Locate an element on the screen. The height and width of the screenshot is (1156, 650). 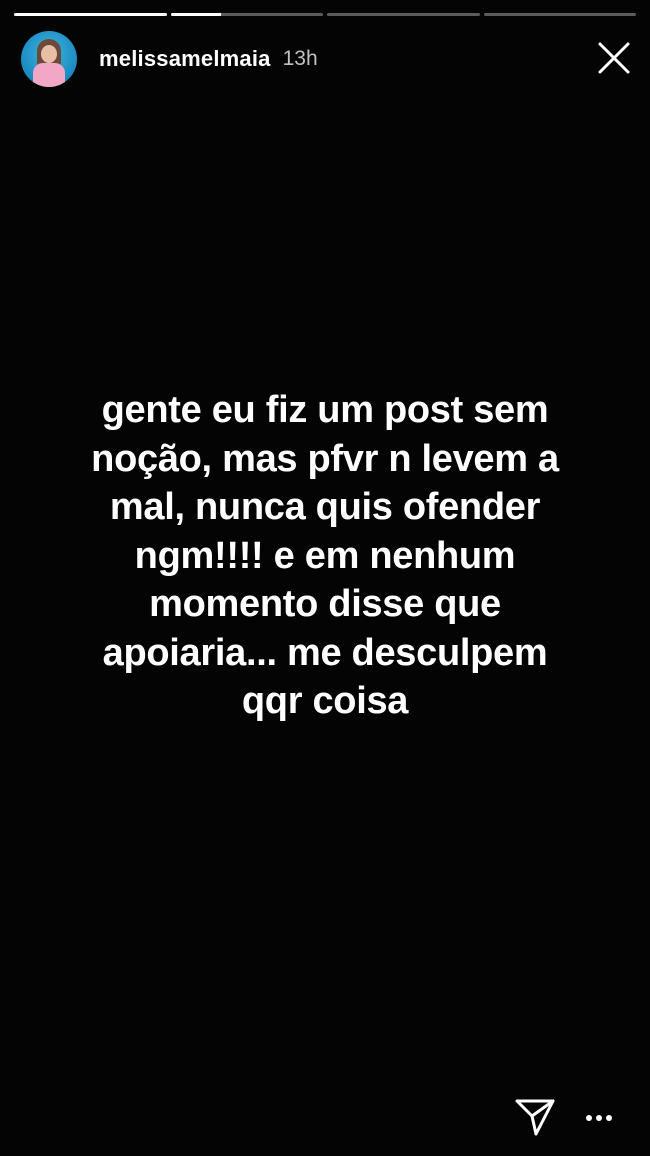
avatar is located at coordinates (49, 59).